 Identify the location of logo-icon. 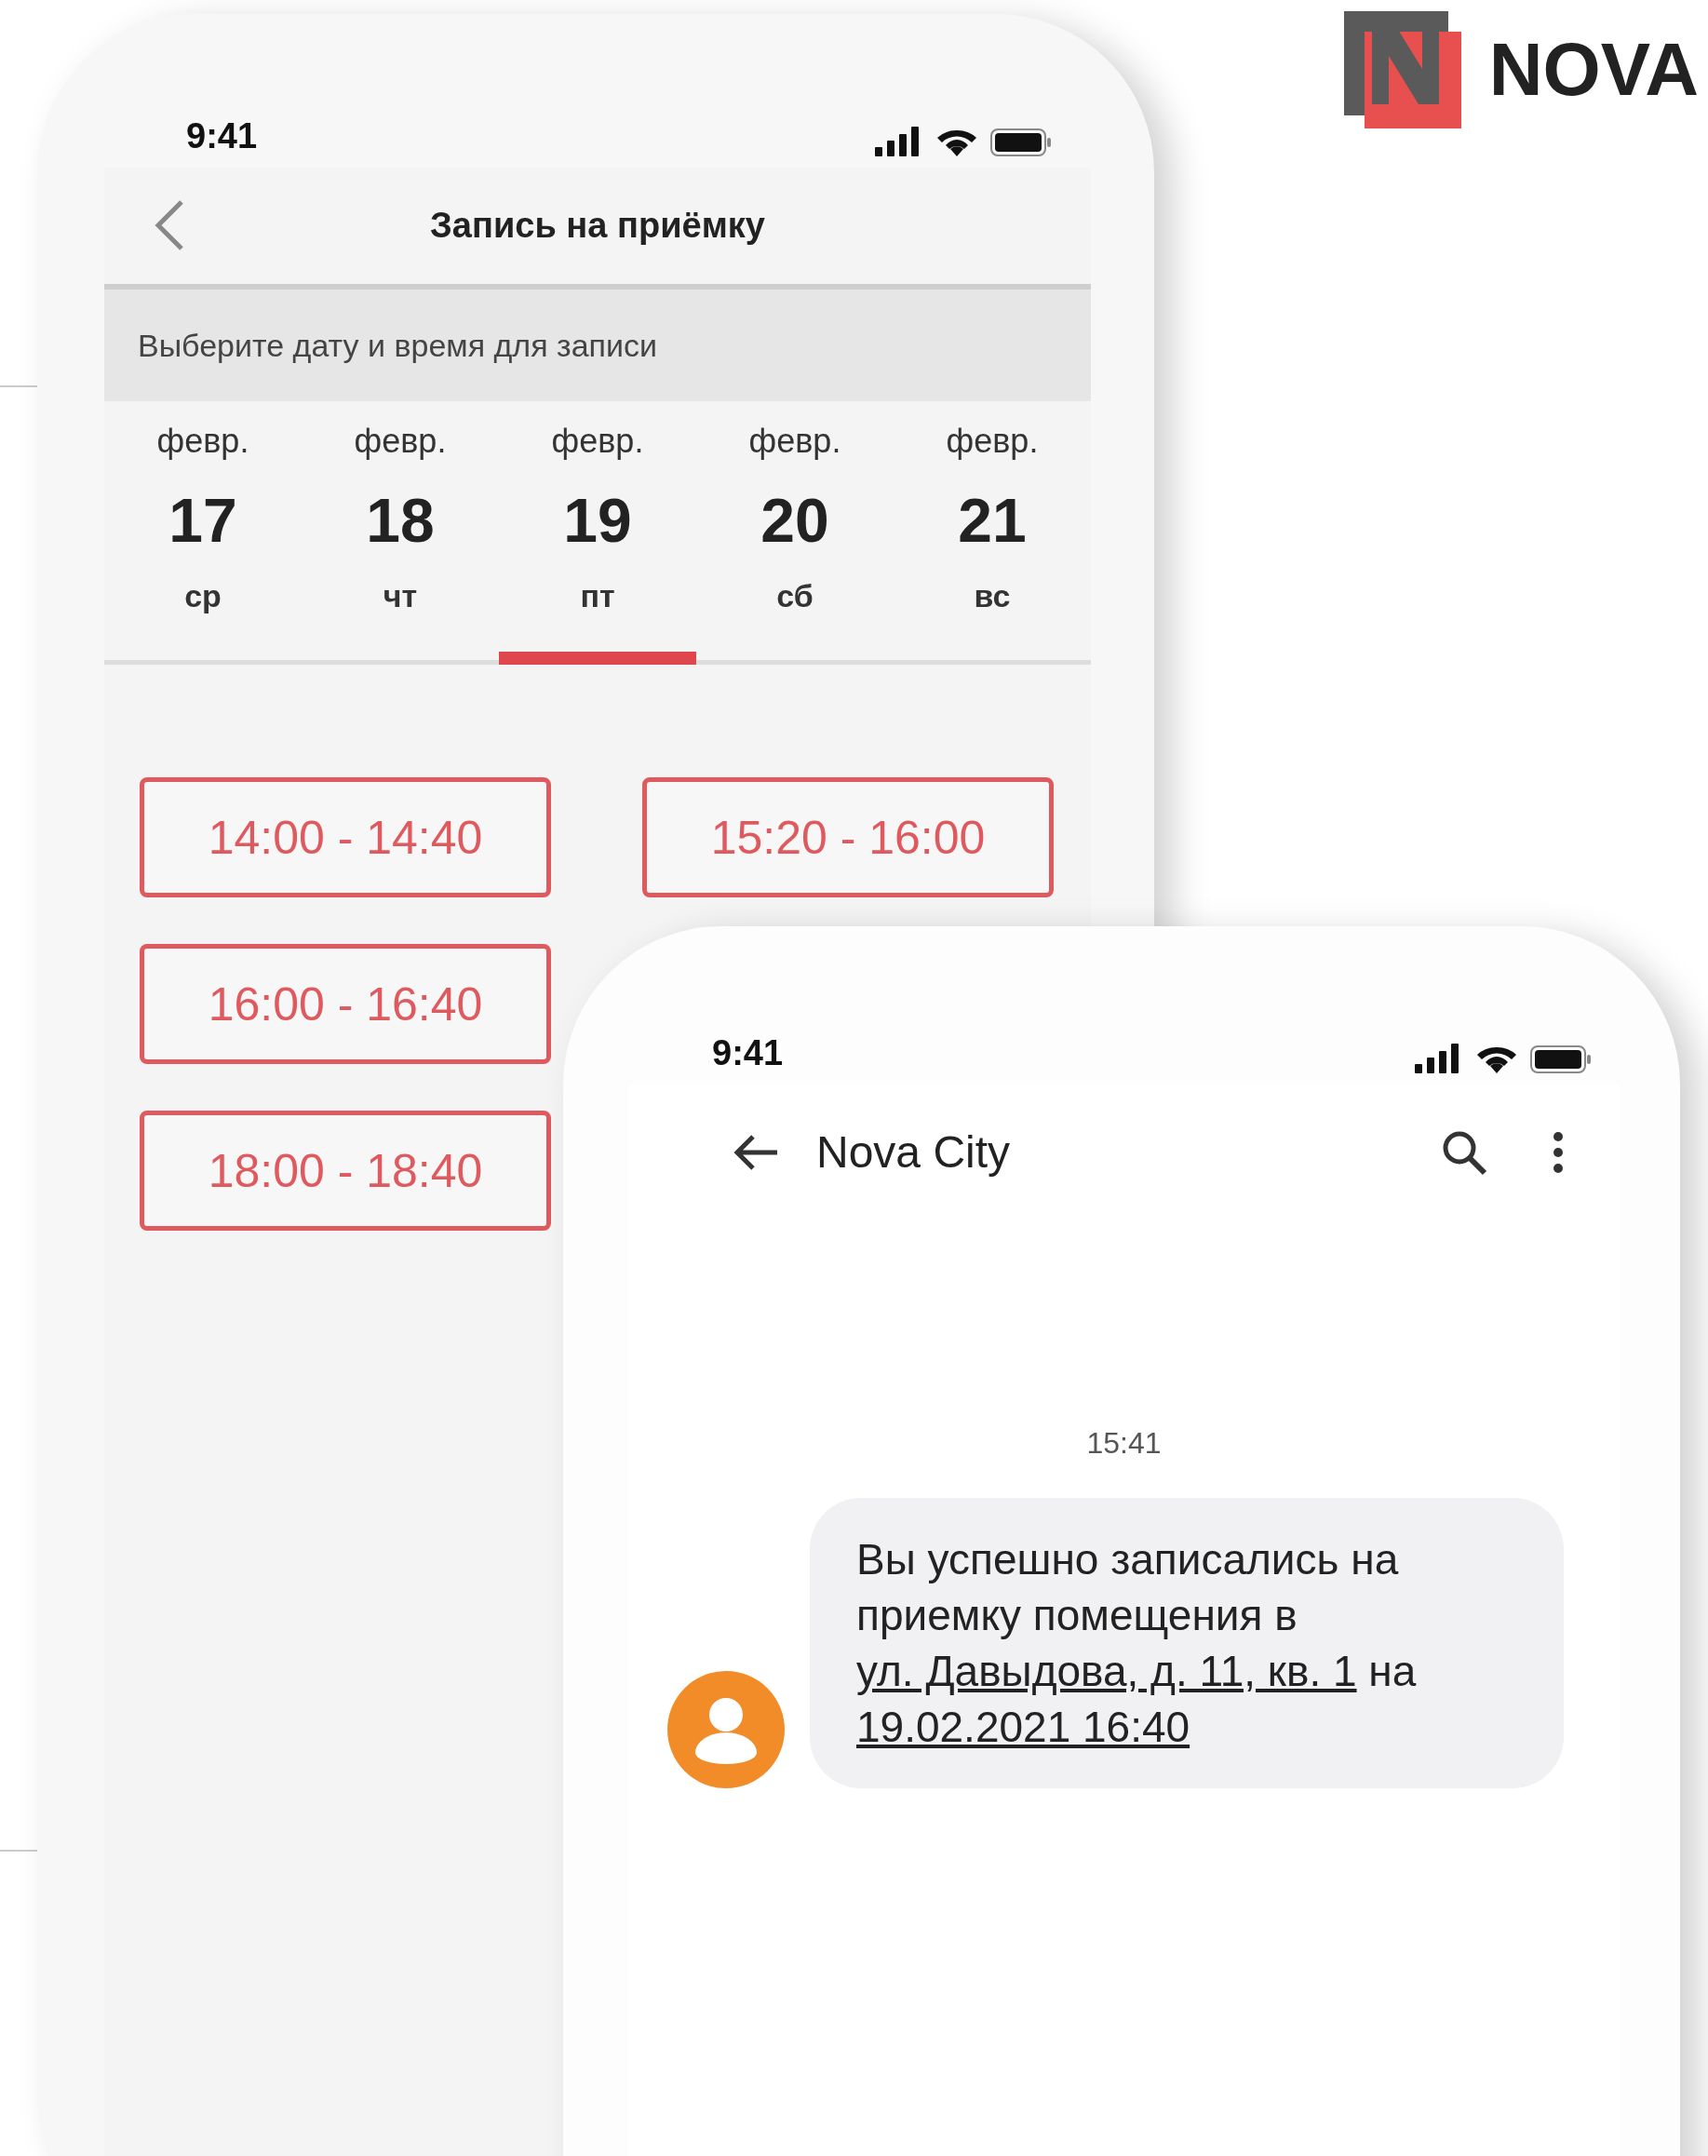
(1402, 69).